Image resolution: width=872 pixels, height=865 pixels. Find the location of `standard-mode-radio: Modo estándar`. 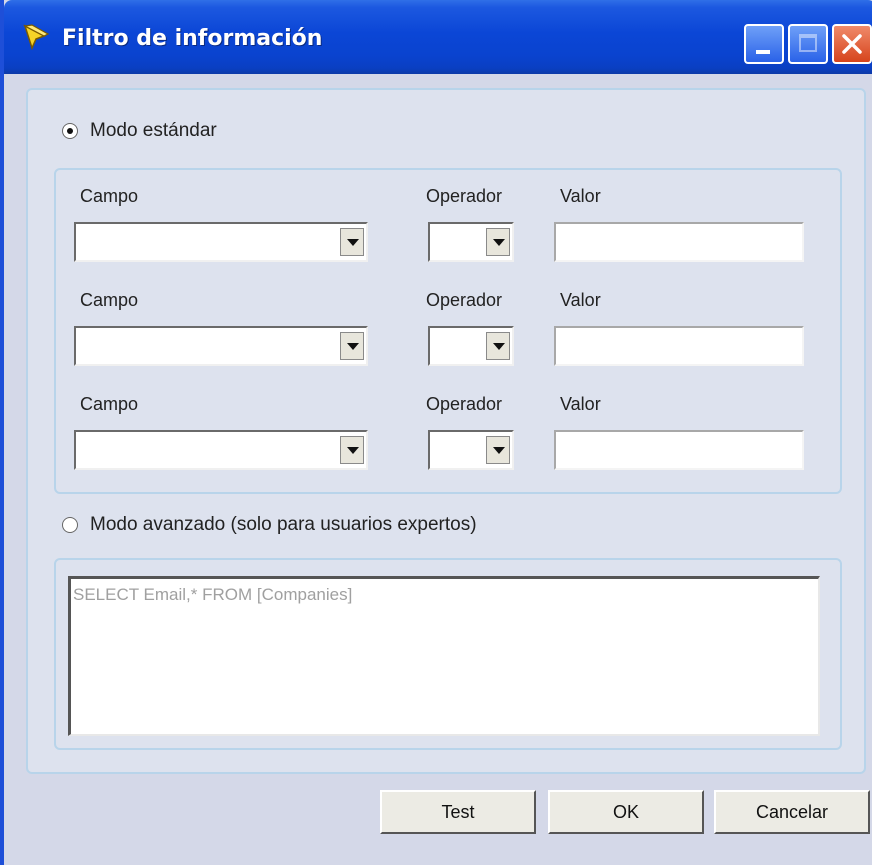

standard-mode-radio: Modo estándar is located at coordinates (139, 131).